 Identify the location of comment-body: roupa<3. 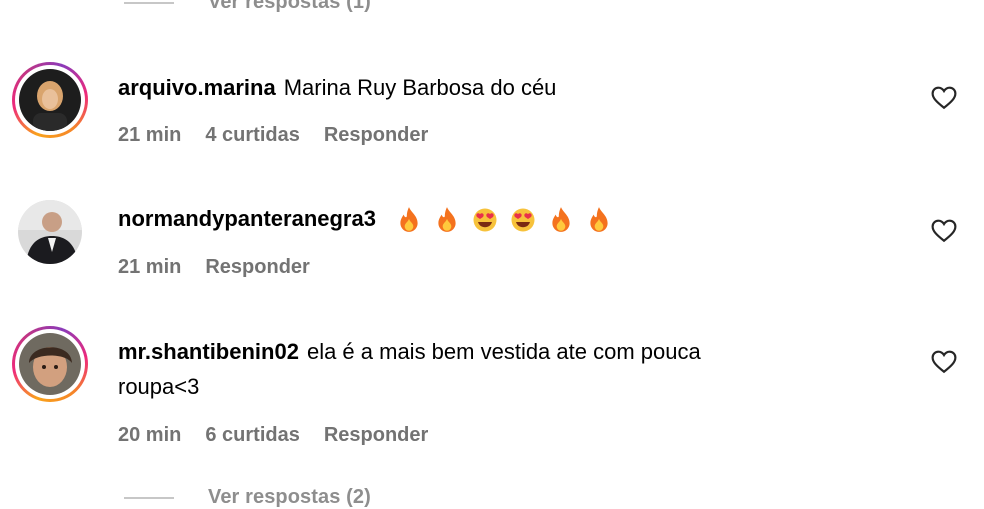
(159, 386).